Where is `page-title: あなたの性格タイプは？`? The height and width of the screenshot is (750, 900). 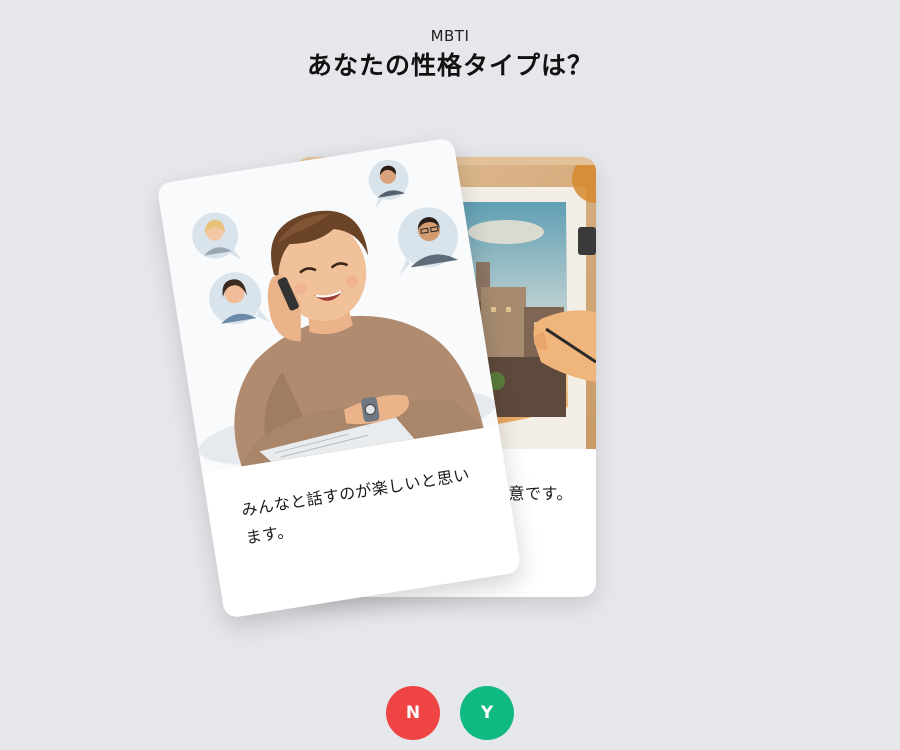 page-title: あなたの性格タイプは？ is located at coordinates (449, 65).